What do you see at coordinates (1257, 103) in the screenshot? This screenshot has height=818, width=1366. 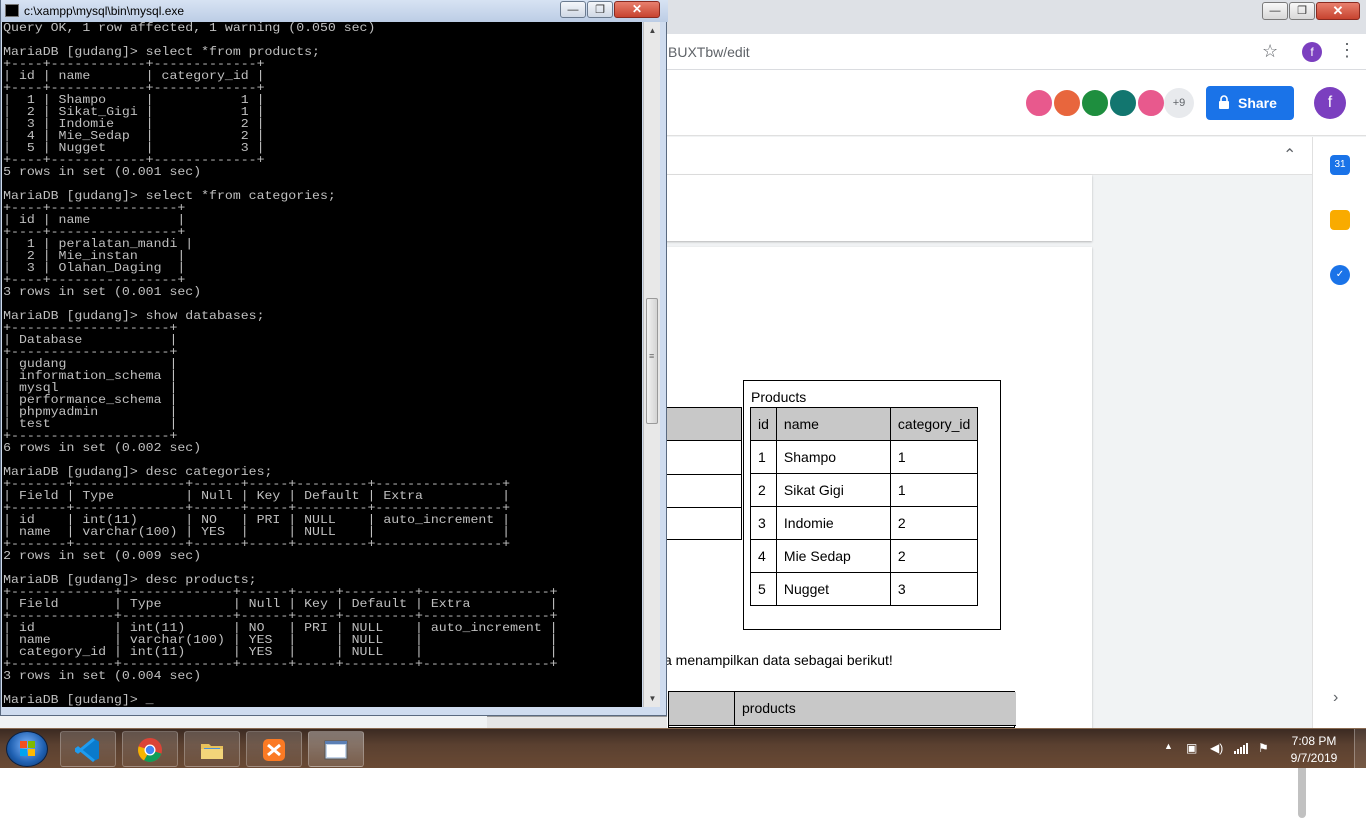 I see `share-label: Share` at bounding box center [1257, 103].